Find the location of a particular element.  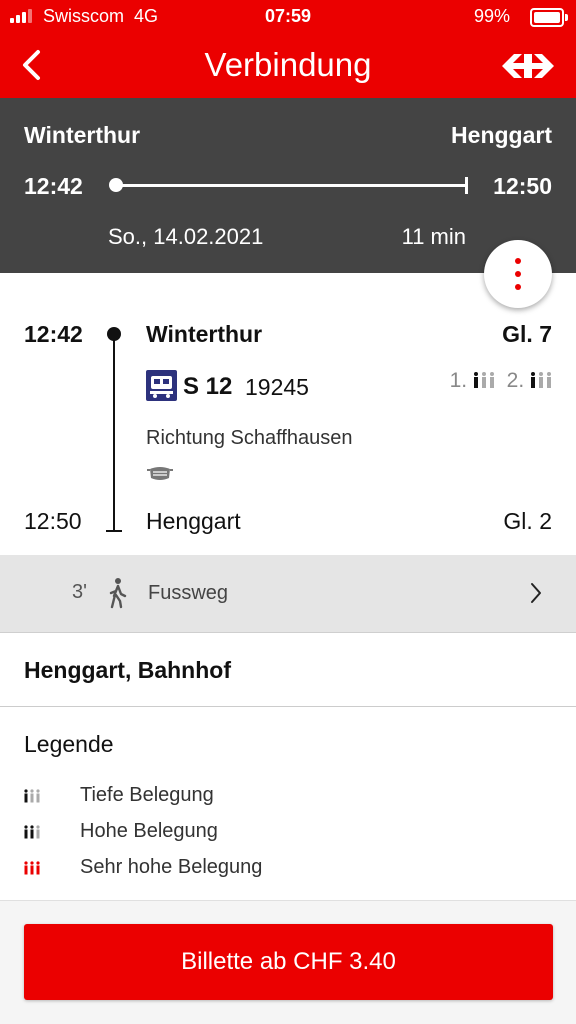

nav-bar: Verbindung is located at coordinates (288, 65).